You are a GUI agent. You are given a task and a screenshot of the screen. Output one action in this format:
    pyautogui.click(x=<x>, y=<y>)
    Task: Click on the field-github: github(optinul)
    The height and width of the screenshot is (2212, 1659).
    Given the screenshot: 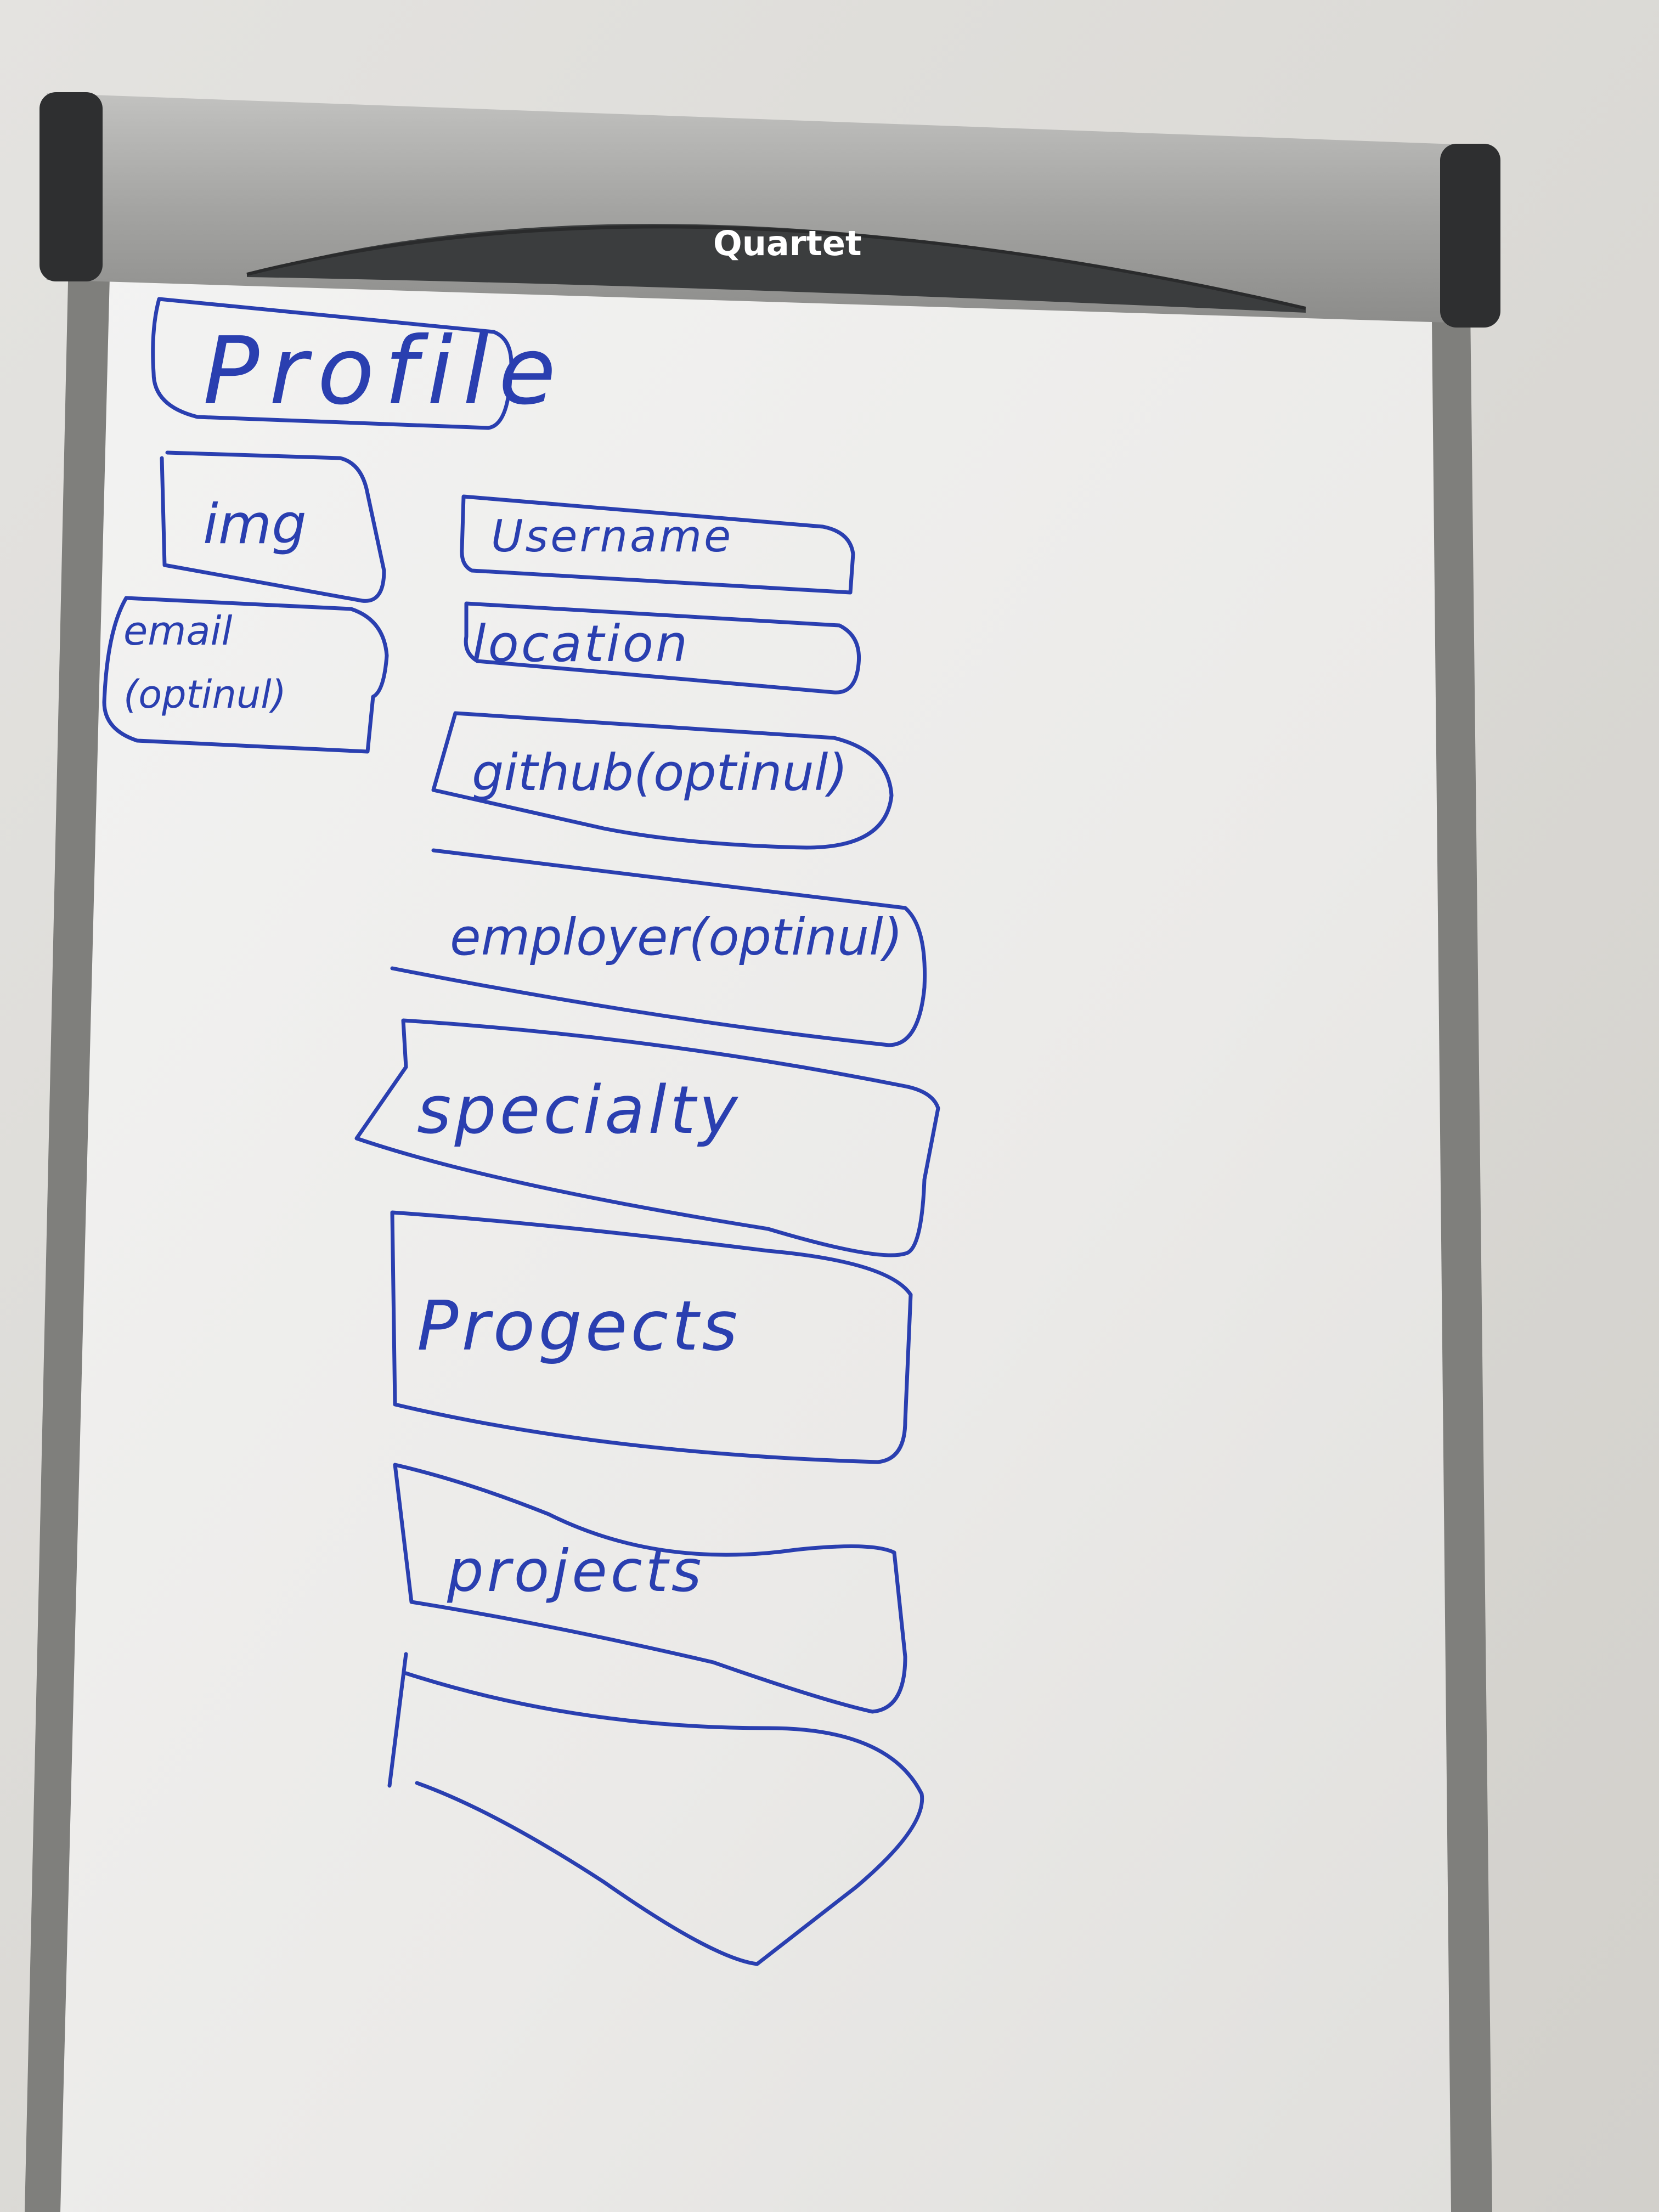 What is the action you would take?
    pyautogui.click(x=660, y=773)
    